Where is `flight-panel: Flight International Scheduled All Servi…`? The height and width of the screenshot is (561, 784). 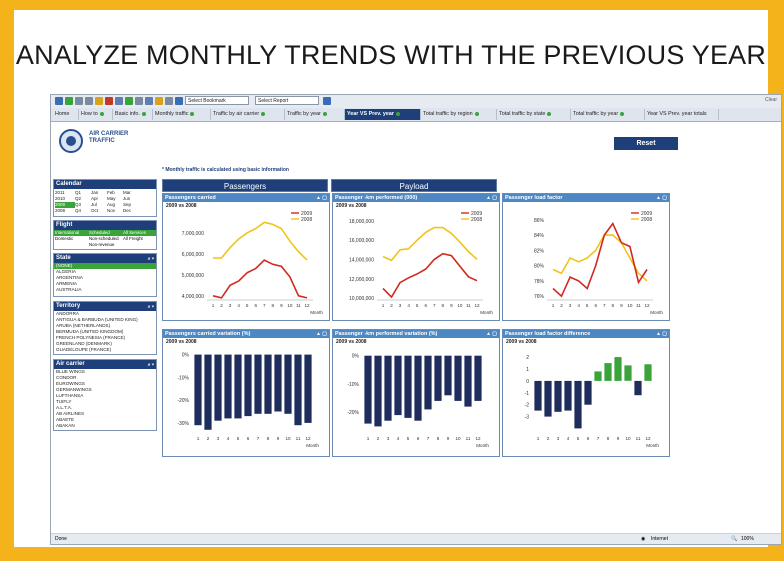 flight-panel: Flight International Scheduled All Servi… is located at coordinates (105, 235).